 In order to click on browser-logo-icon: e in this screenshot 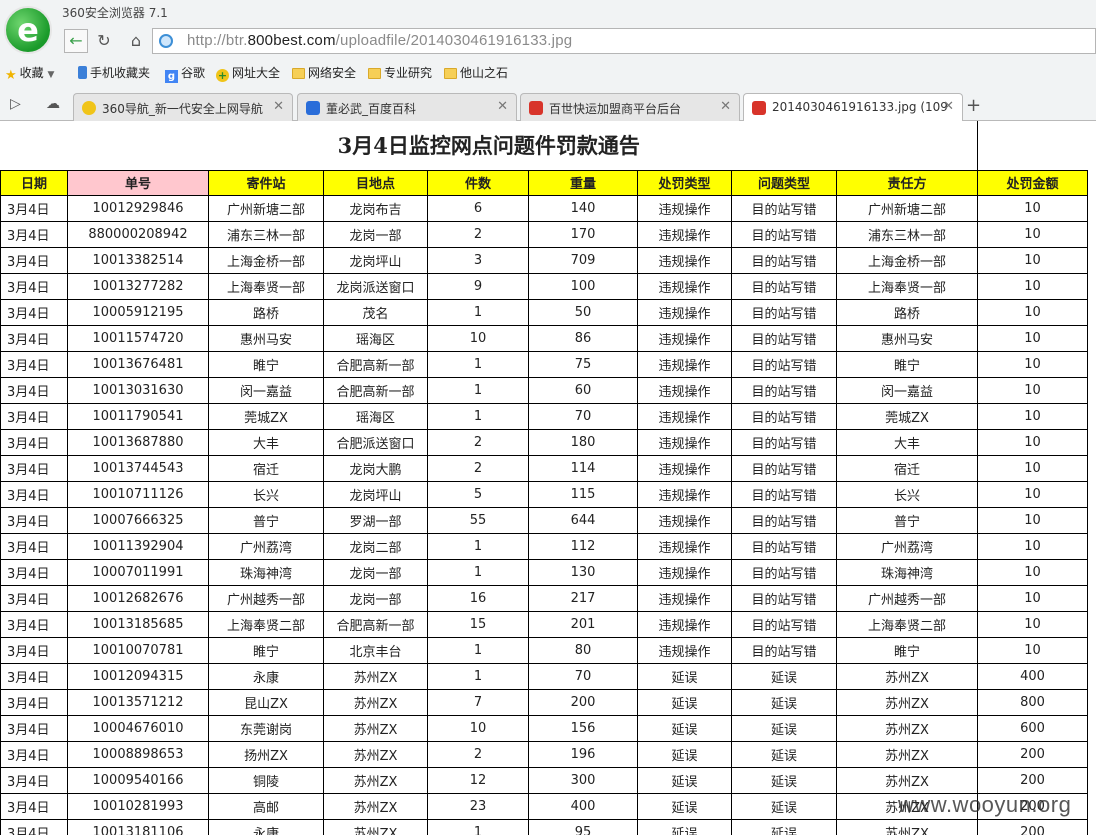, I will do `click(28, 30)`.